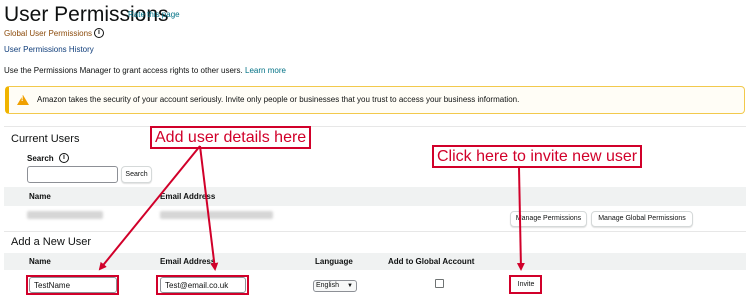 The height and width of the screenshot is (300, 750). What do you see at coordinates (149, 208) in the screenshot?
I see `arrow-to-name-field` at bounding box center [149, 208].